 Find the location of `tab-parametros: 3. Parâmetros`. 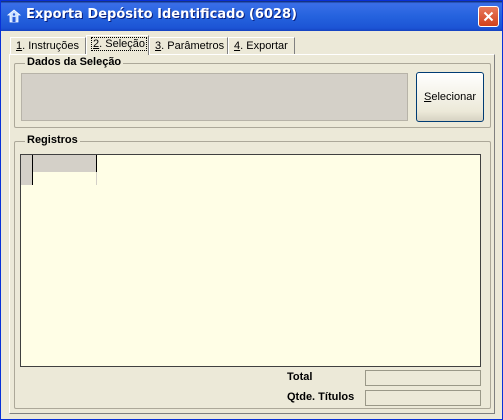

tab-parametros: 3. Parâmetros is located at coordinates (188, 45).